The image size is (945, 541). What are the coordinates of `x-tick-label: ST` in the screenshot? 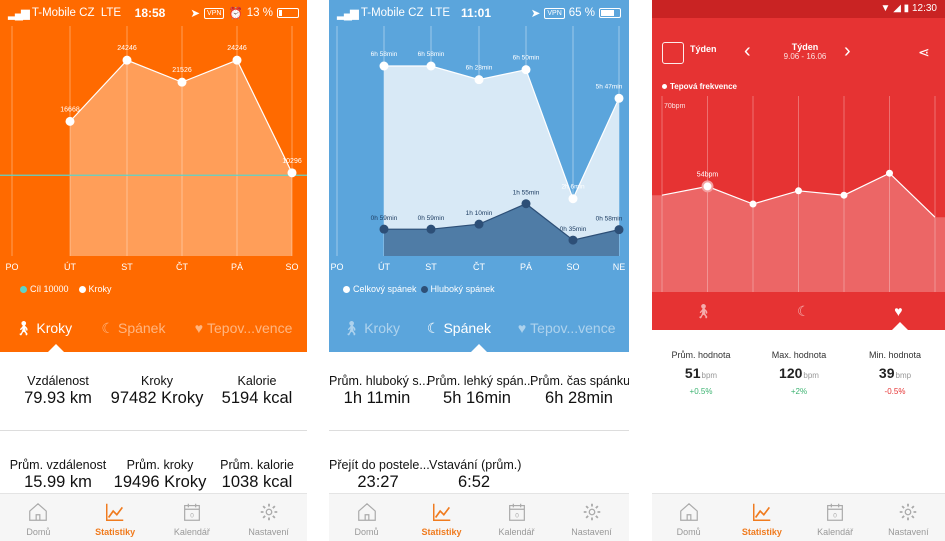 It's located at (431, 267).